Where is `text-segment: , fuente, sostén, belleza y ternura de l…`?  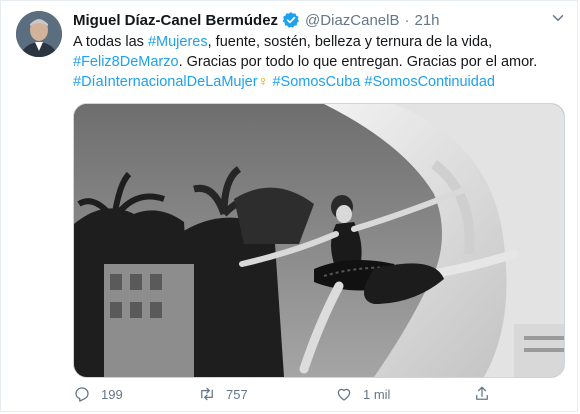 text-segment: , fuente, sostén, belleza y ternura de l… is located at coordinates (350, 42).